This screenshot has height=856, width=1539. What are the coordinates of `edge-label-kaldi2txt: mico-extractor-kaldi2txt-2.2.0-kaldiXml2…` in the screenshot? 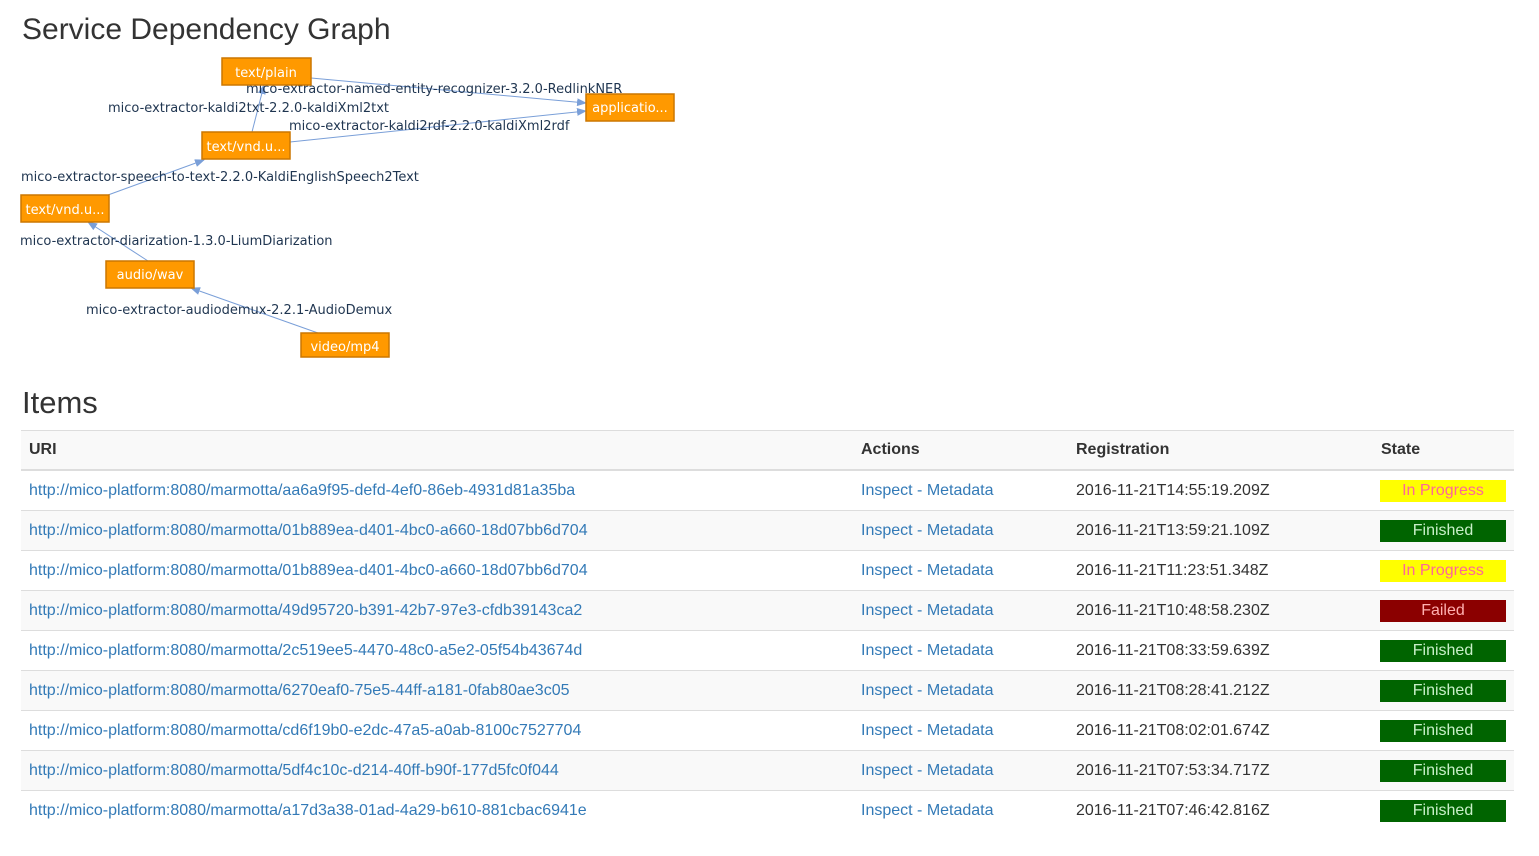 It's located at (248, 108).